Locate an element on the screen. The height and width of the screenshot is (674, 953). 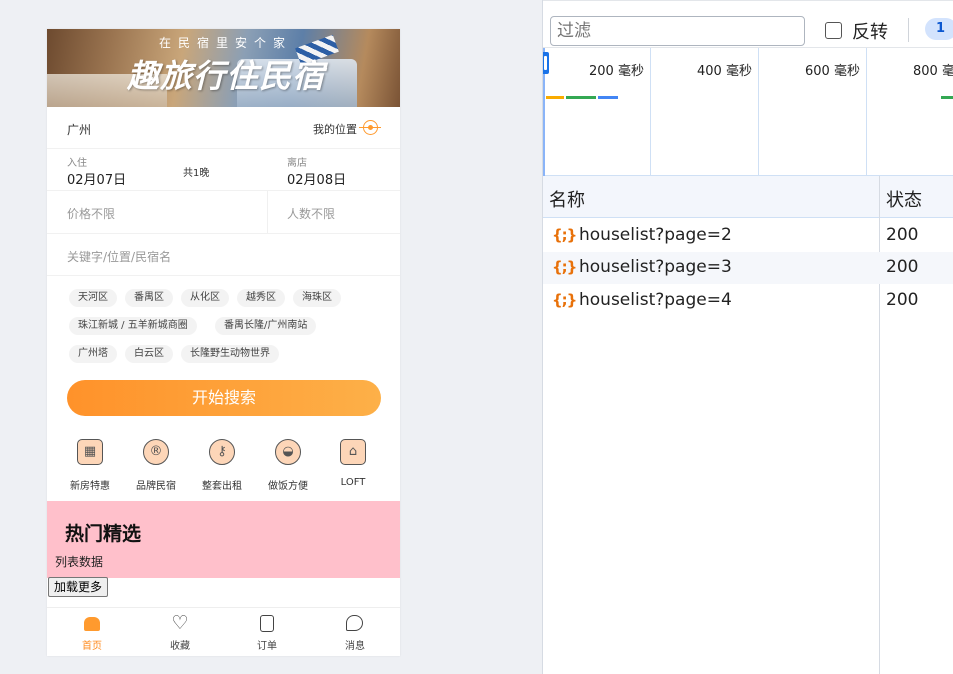
order-shape is located at coordinates (267, 623).